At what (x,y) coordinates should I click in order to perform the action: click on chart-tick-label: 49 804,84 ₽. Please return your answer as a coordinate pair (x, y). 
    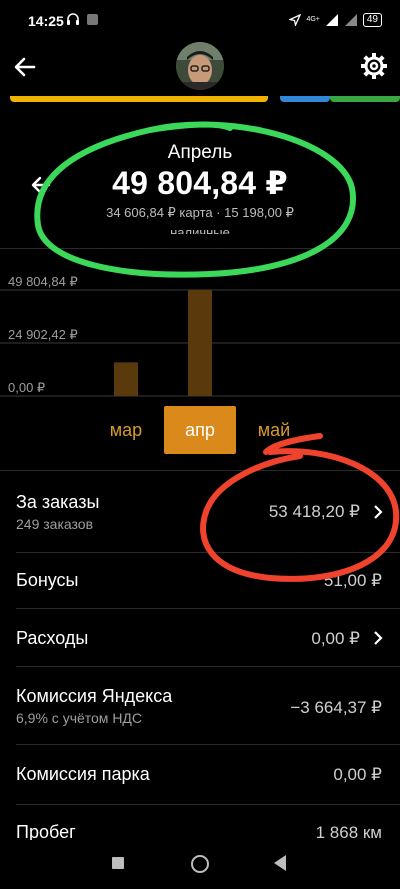
    Looking at the image, I should click on (43, 281).